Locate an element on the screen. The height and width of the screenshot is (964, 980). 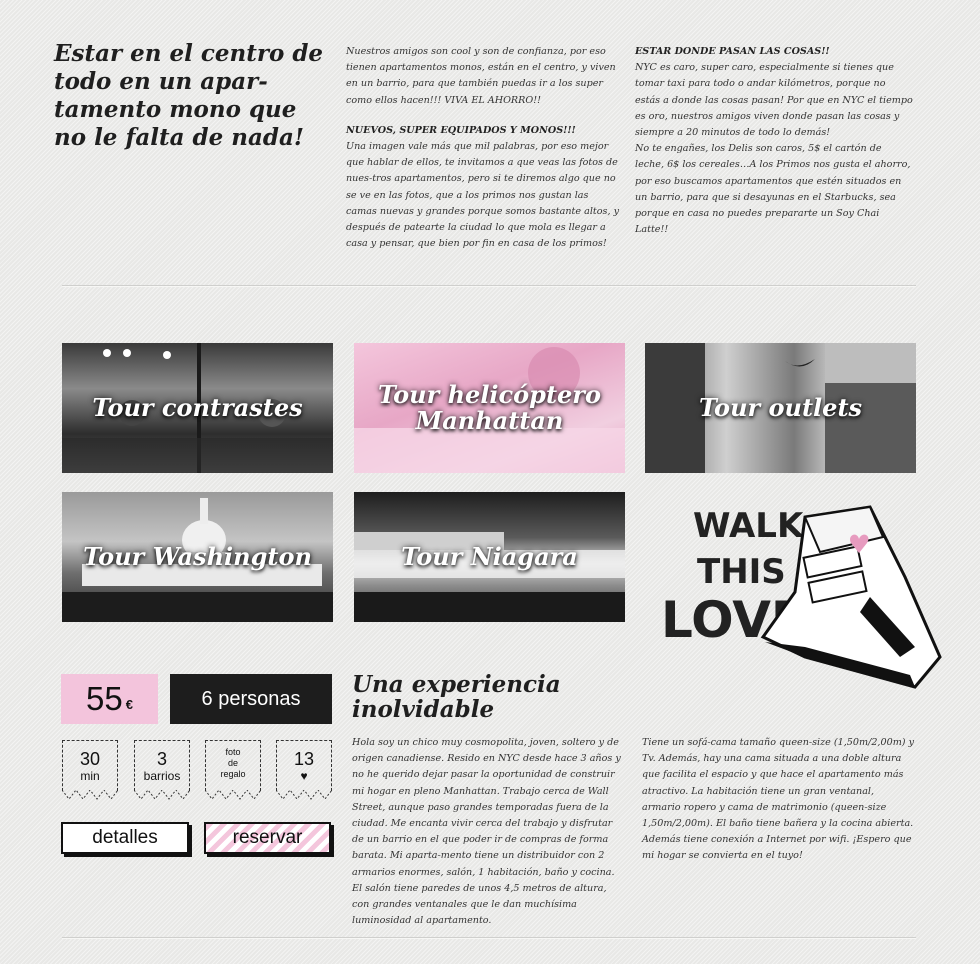
badge-value: 30 is located at coordinates (90, 759).